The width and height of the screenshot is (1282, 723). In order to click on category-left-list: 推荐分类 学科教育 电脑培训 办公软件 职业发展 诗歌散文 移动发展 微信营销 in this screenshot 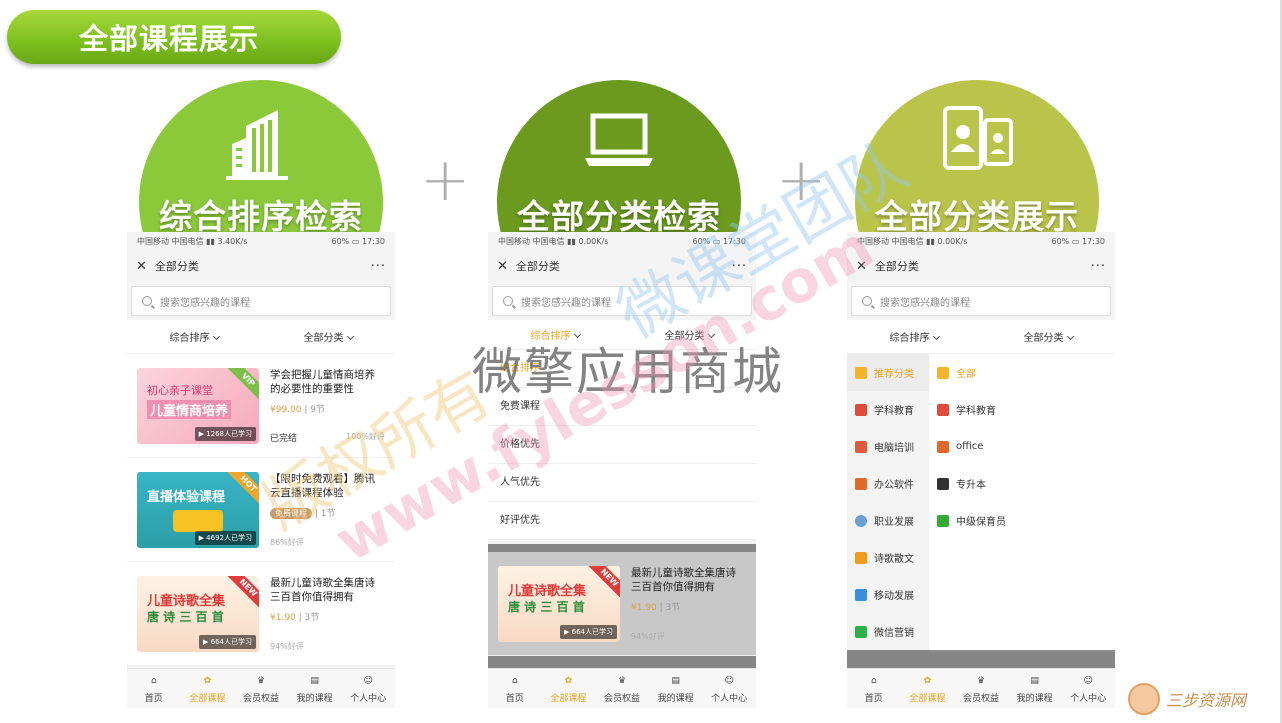, I will do `click(888, 503)`.